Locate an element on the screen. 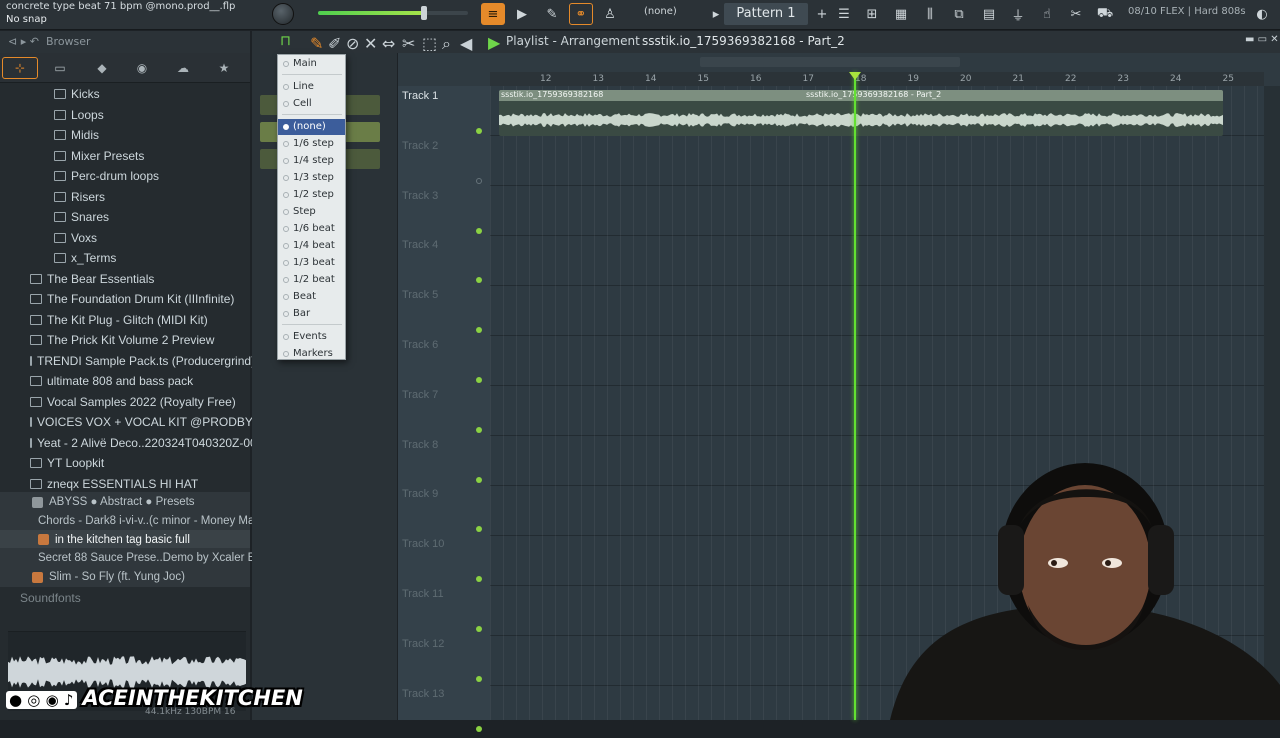 This screenshot has height=738, width=1280. plugin-icon: ⏚ is located at coordinates (1018, 14).